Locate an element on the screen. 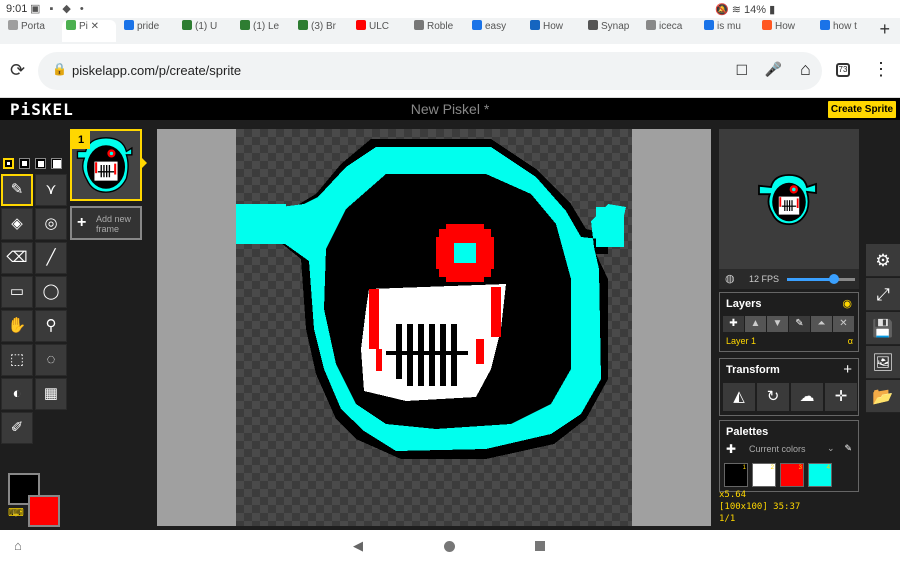 Image resolution: width=900 pixels, height=563 pixels. center-align-icon: ✛ is located at coordinates (841, 397).